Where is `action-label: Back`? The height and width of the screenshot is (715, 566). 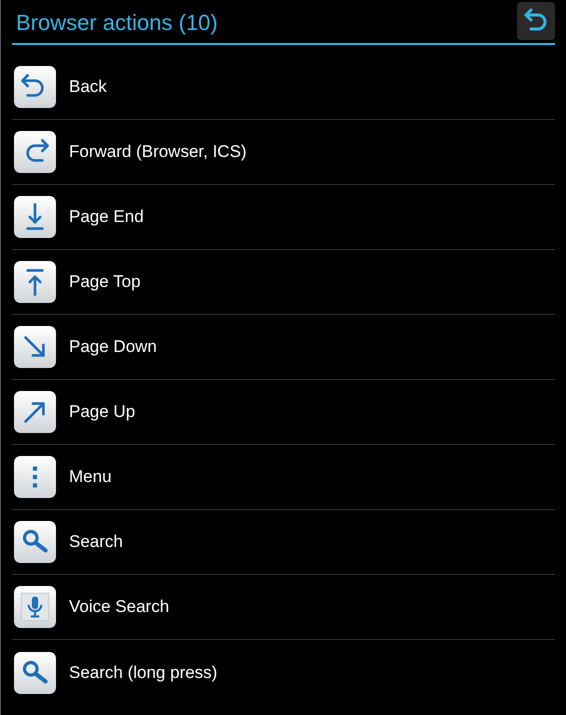
action-label: Back is located at coordinates (88, 87).